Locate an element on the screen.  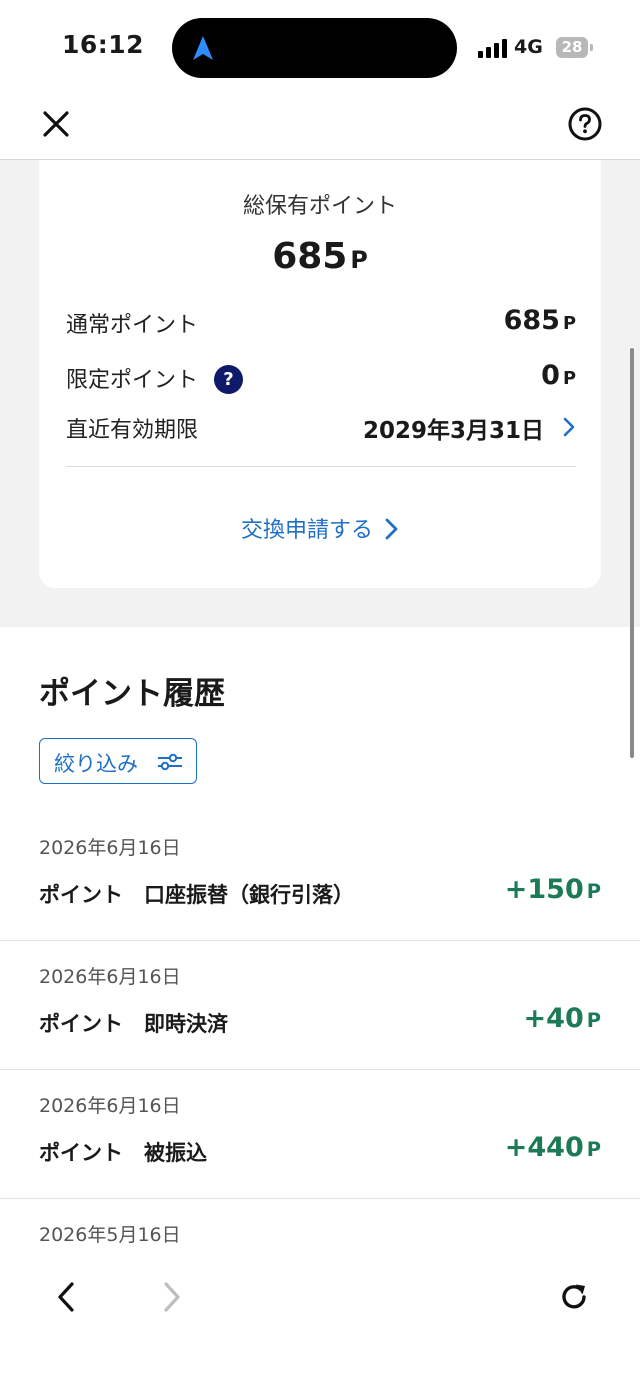
close-button is located at coordinates (56, 124).